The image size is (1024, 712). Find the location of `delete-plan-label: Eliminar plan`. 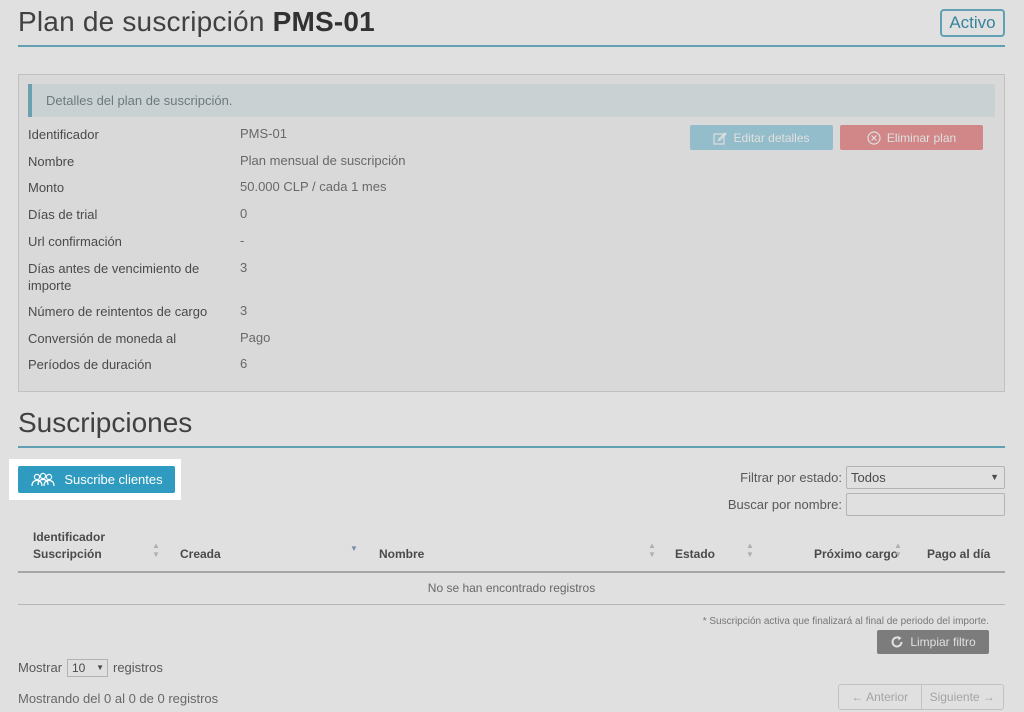

delete-plan-label: Eliminar plan is located at coordinates (921, 137).